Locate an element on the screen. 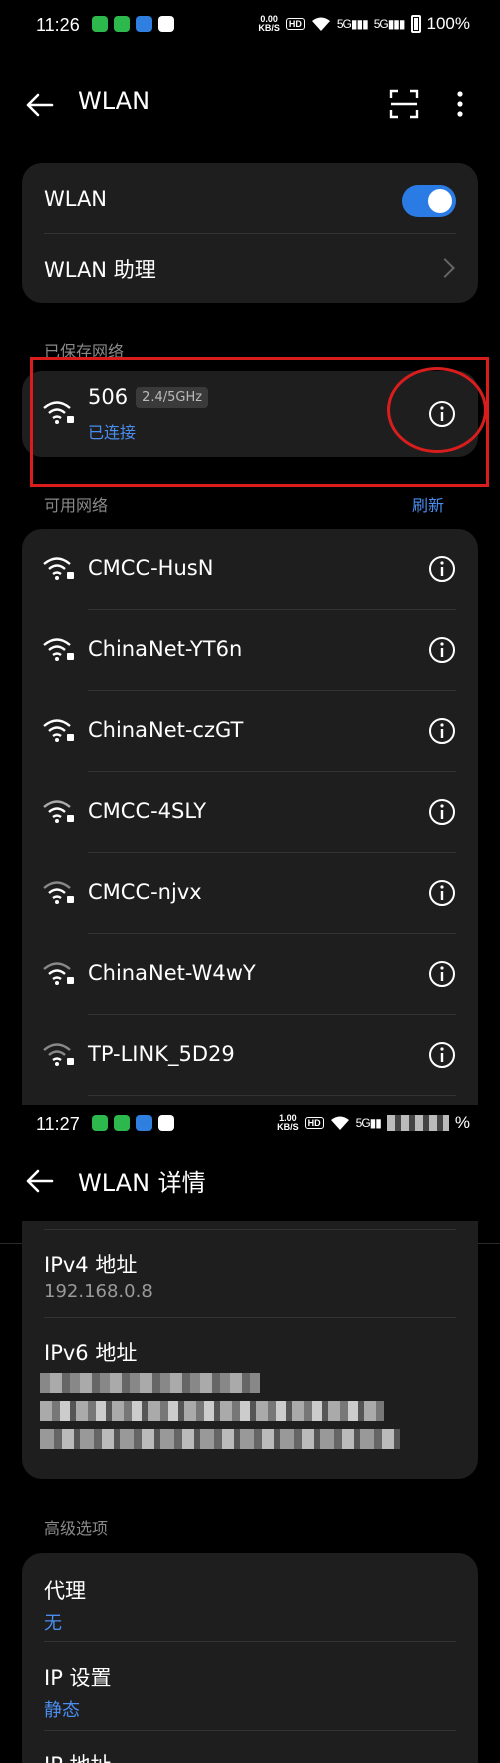 Image resolution: width=500 pixels, height=1763 pixels. network-name: CMCC-4SLY is located at coordinates (147, 811).